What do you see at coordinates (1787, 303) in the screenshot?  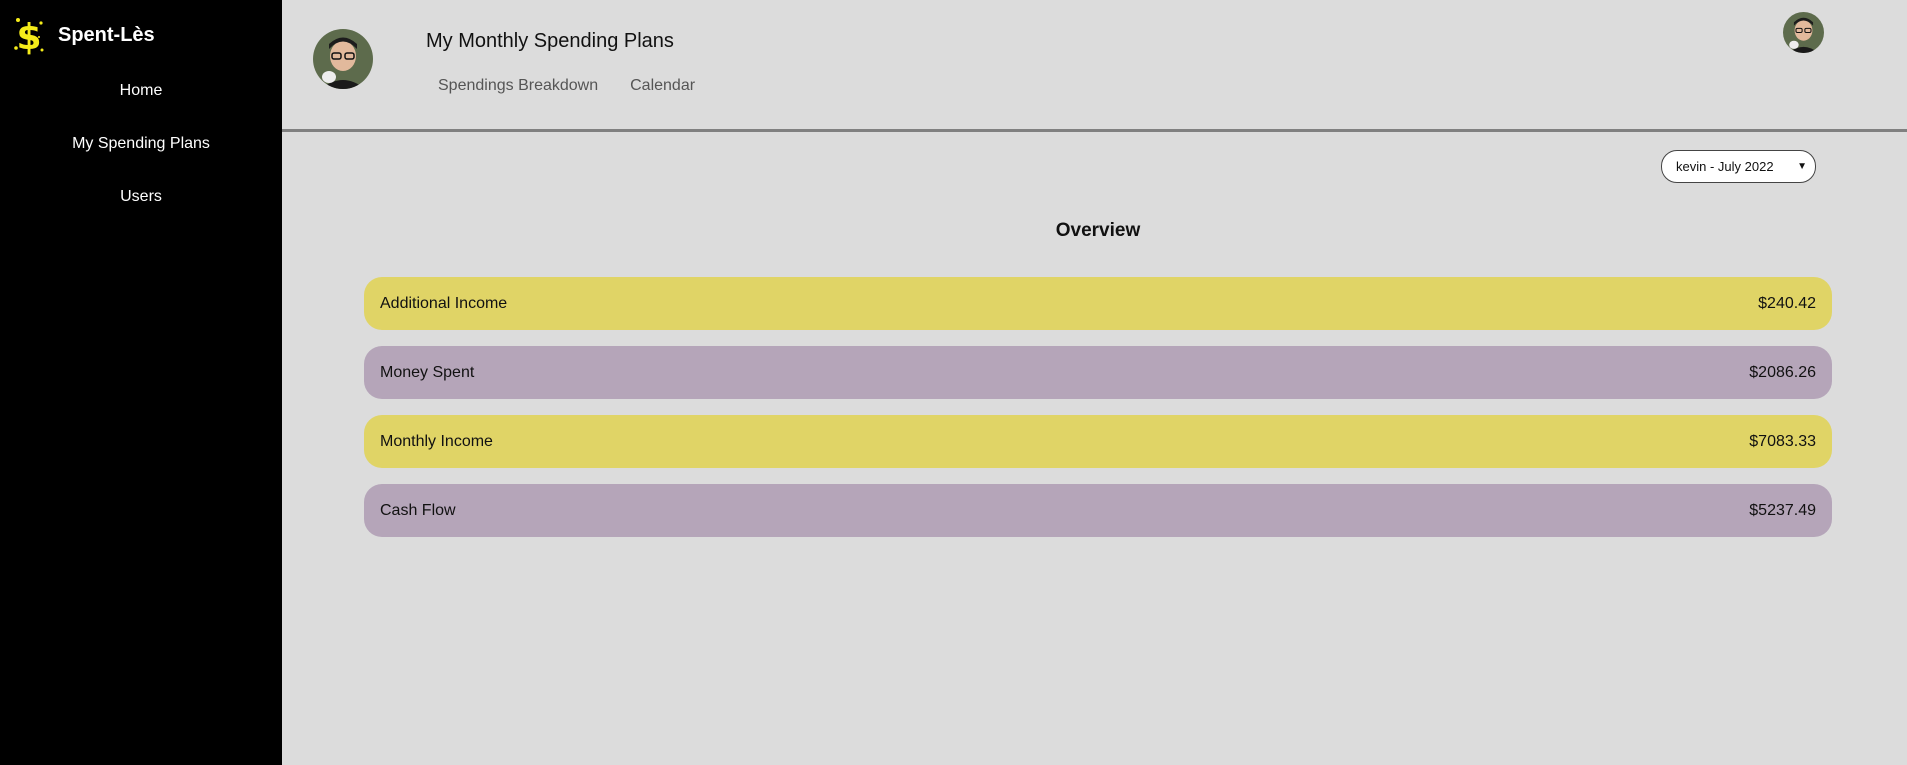 I see `overview-row-value: $240.42` at bounding box center [1787, 303].